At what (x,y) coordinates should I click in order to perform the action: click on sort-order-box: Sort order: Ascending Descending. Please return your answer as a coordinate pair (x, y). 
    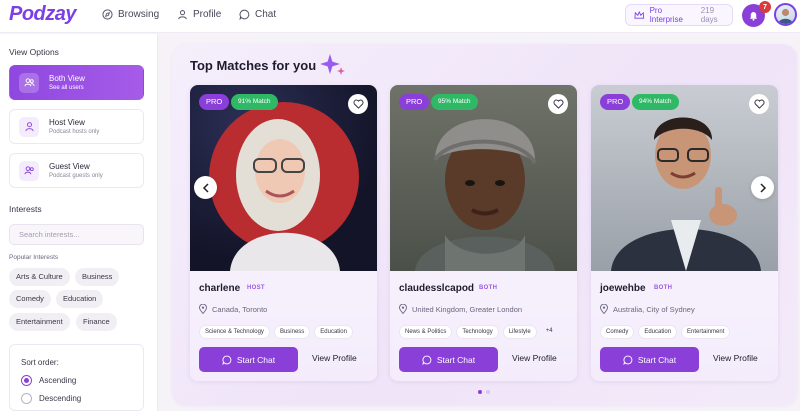
    Looking at the image, I should click on (76, 377).